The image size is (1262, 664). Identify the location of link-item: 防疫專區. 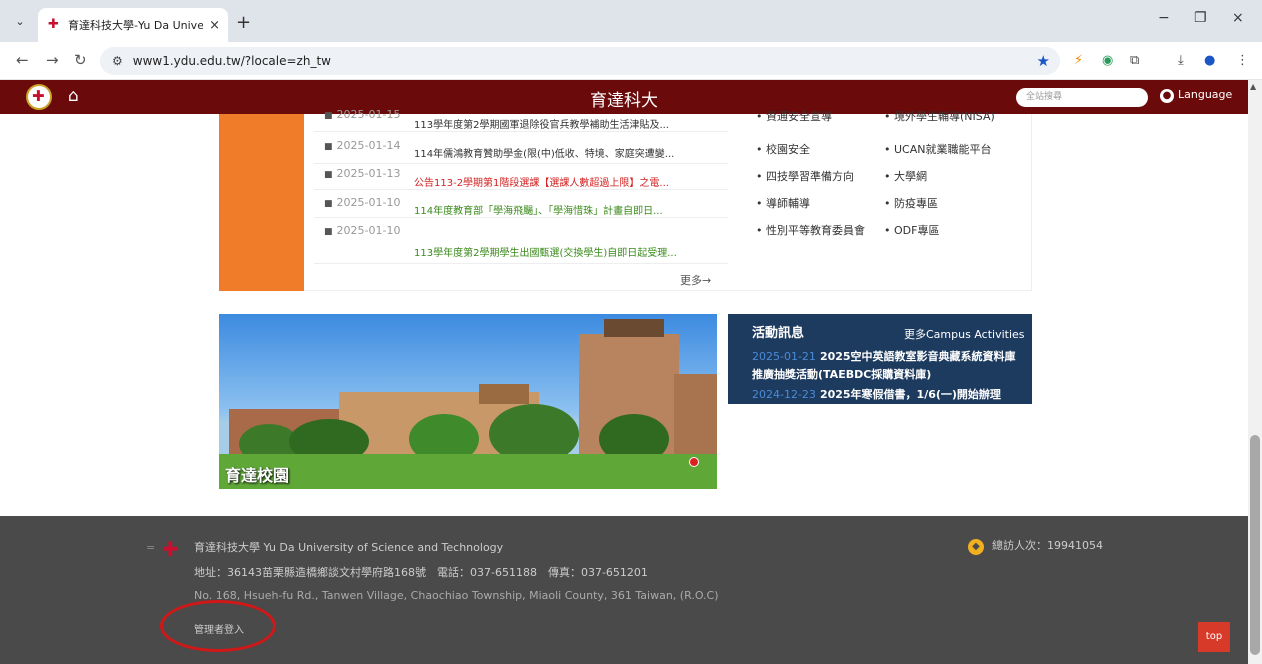
(911, 203).